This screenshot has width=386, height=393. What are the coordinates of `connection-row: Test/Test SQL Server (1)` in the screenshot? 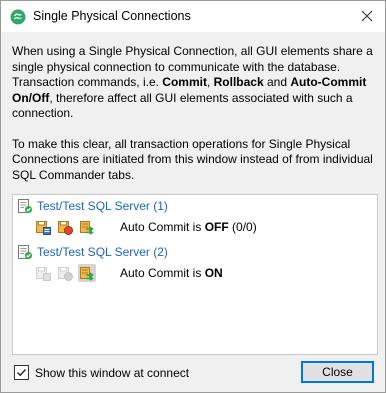 It's located at (92, 206).